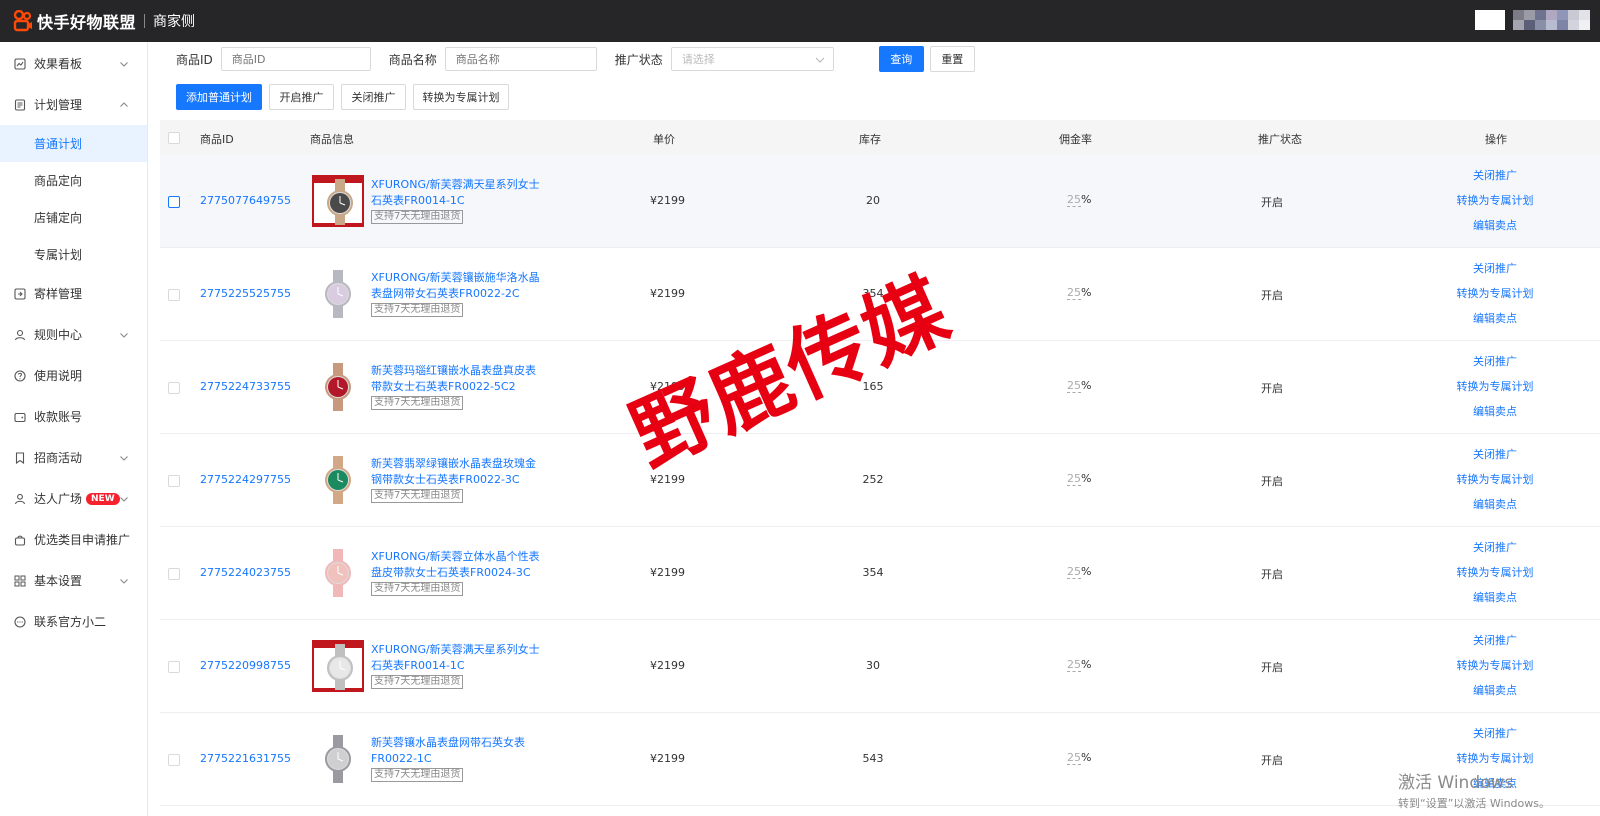  I want to click on enable-promotion-button: 开启推广, so click(301, 97).